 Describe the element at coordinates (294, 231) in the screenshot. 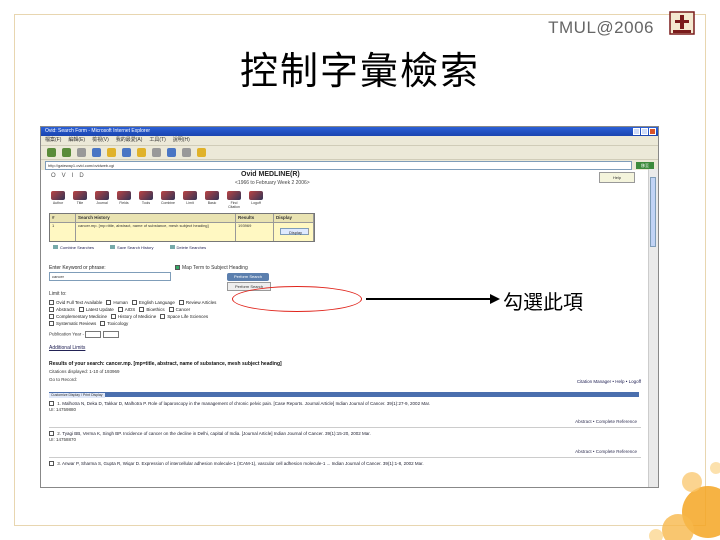

I see `display-button: Display` at that location.